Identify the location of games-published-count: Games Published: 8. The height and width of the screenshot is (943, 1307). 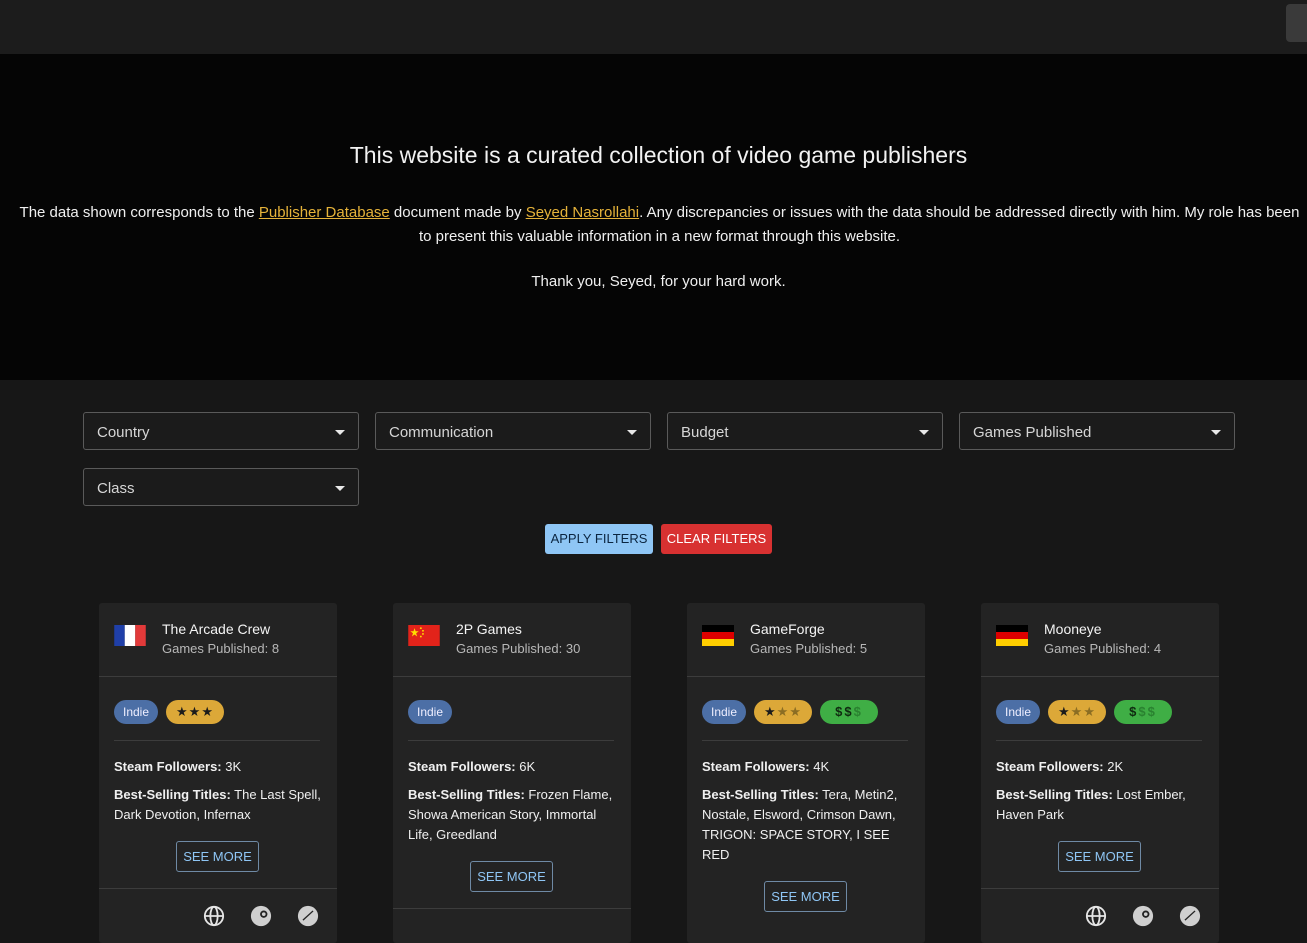
(221, 648).